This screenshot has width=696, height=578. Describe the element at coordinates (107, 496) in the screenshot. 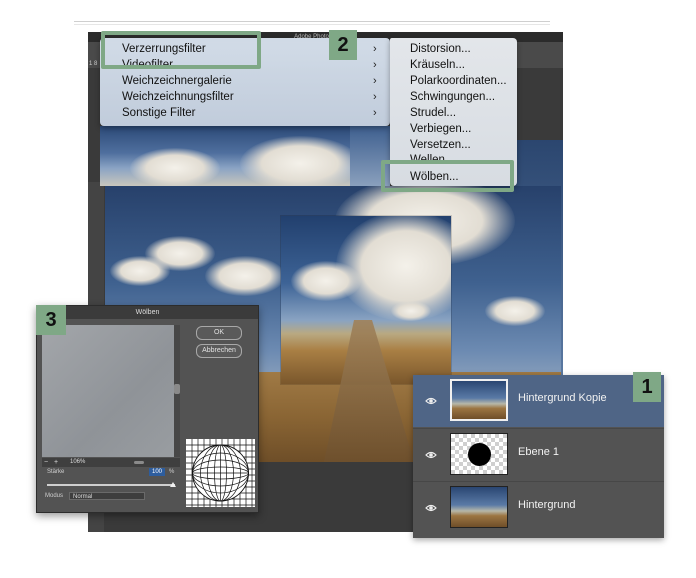

I see `mode-select: Normal` at that location.